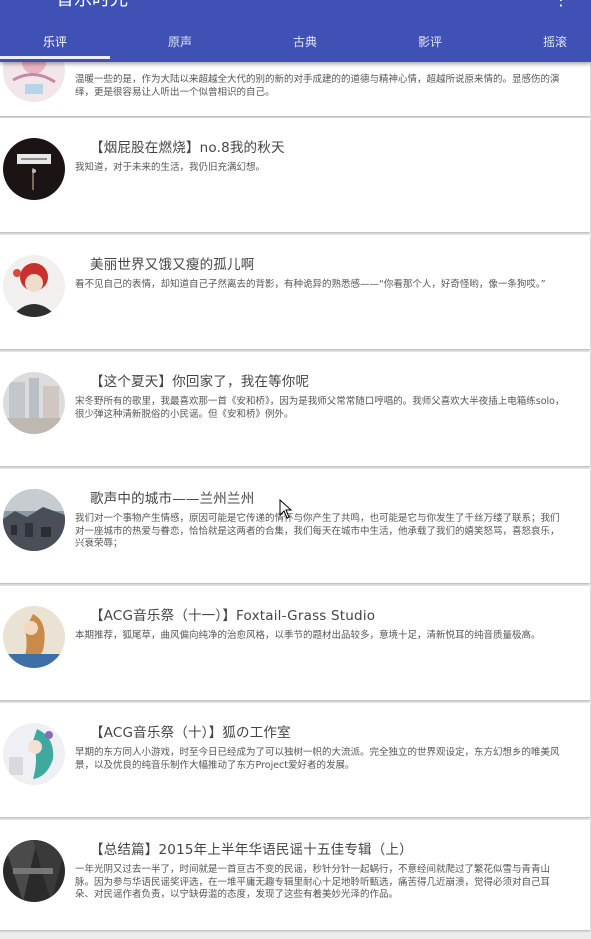 The image size is (591, 939). I want to click on app-bar: 音乐时光 ⋮ 乐评 原声 古典 影评 摇滚, so click(295, 31).